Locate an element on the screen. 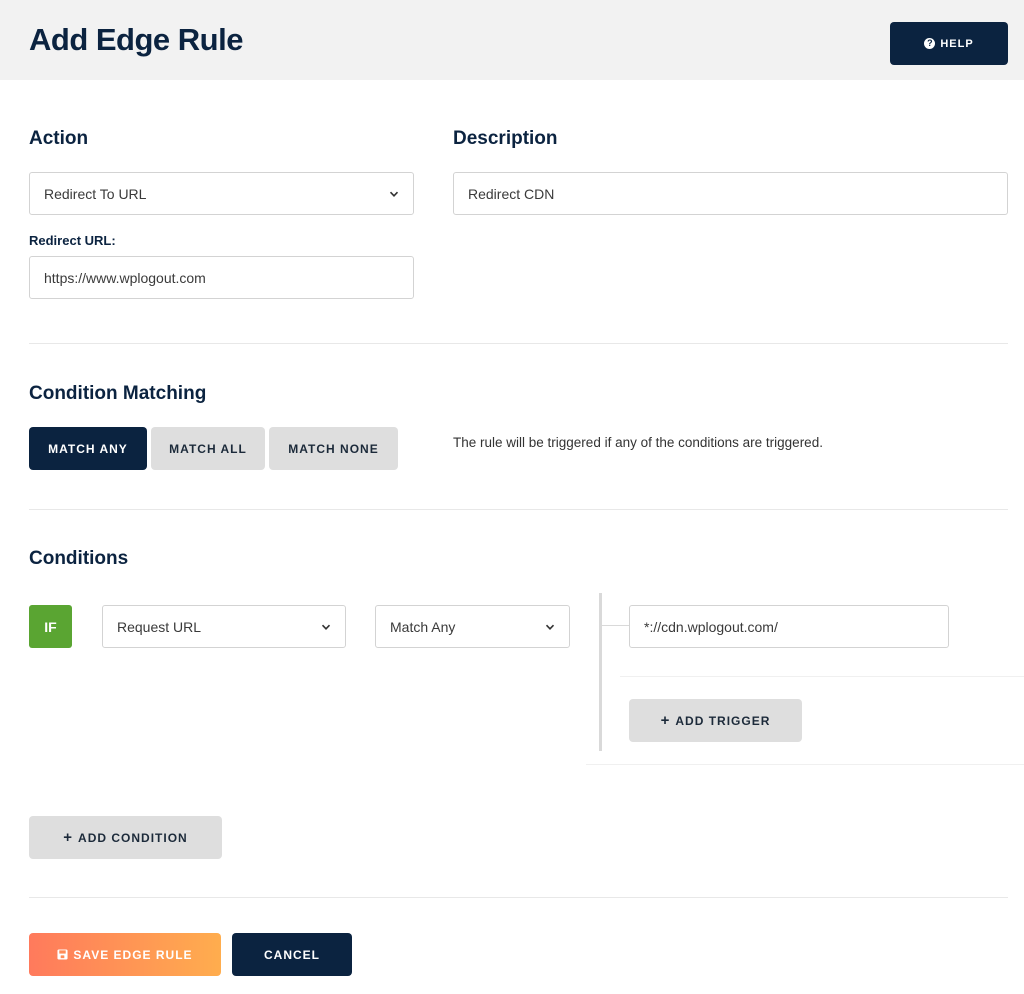 This screenshot has height=994, width=1024. trigger-input is located at coordinates (789, 626).